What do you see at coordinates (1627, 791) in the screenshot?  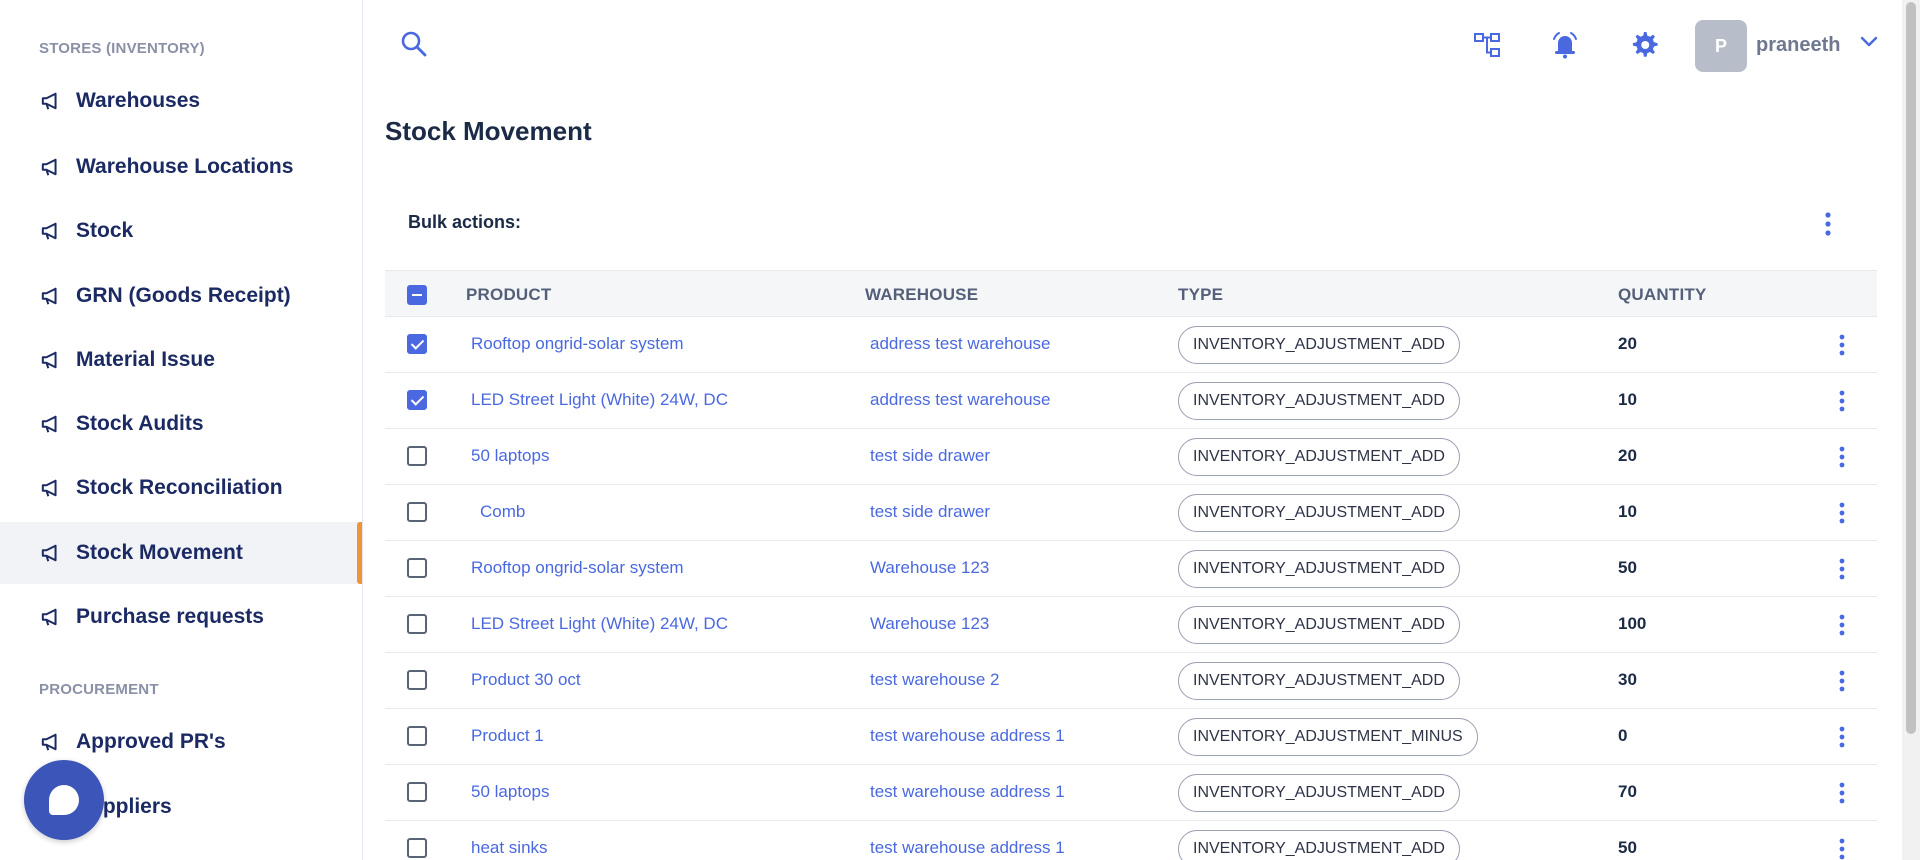 I see `quantity-value: 70` at bounding box center [1627, 791].